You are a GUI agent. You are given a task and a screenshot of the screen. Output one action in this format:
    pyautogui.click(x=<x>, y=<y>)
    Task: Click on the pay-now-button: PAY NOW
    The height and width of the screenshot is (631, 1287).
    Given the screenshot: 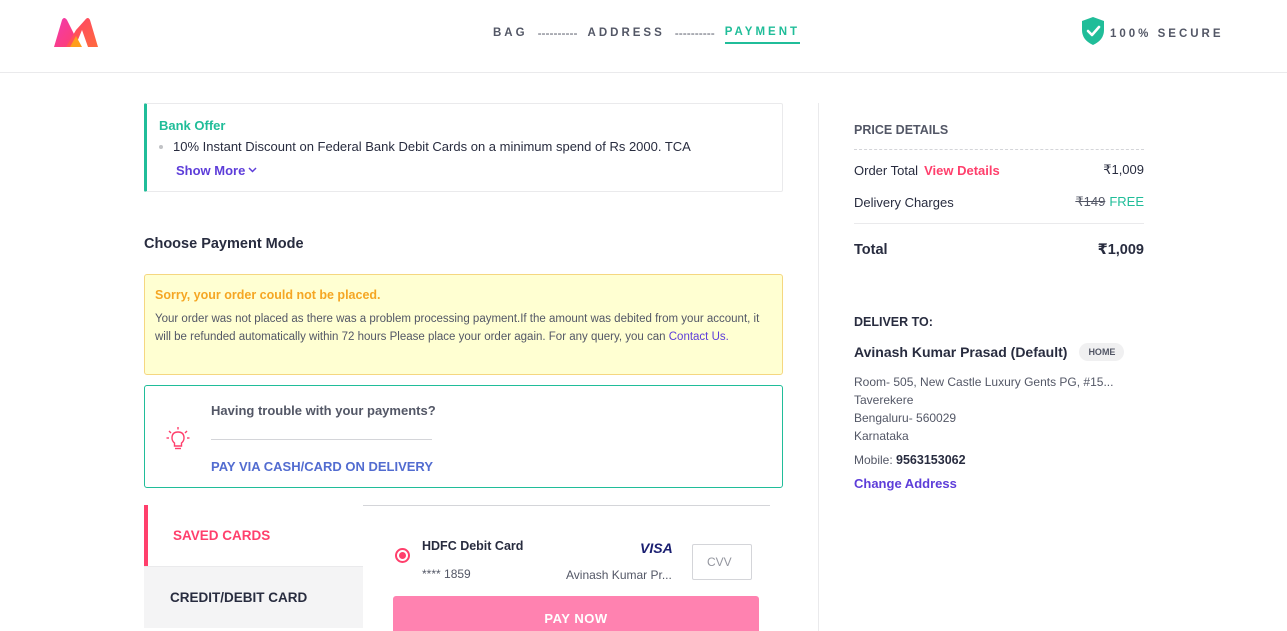 What is the action you would take?
    pyautogui.click(x=576, y=613)
    